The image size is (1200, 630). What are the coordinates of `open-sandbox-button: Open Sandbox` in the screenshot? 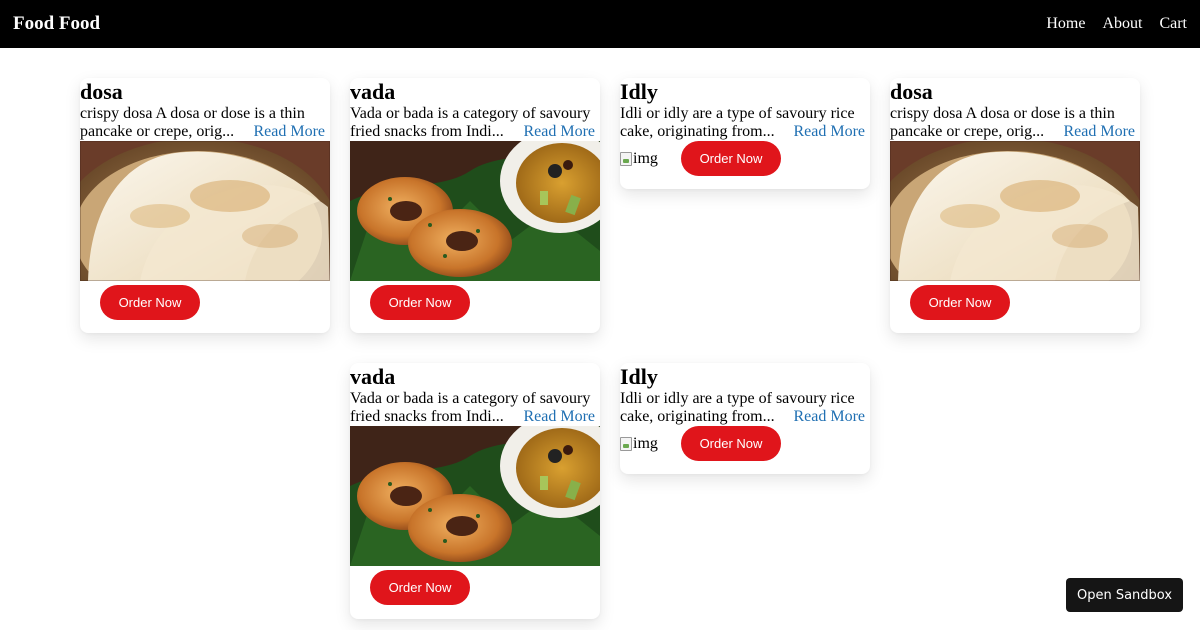 It's located at (1124, 595).